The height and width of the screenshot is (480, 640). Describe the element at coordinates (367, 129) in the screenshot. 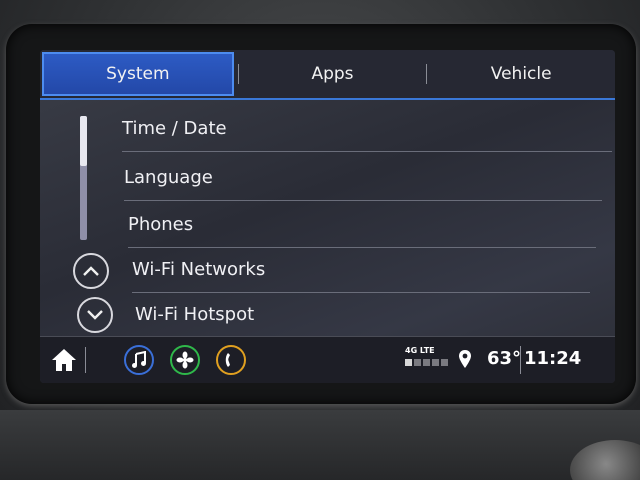

I see `list-item-time-date: Time / Date` at that location.